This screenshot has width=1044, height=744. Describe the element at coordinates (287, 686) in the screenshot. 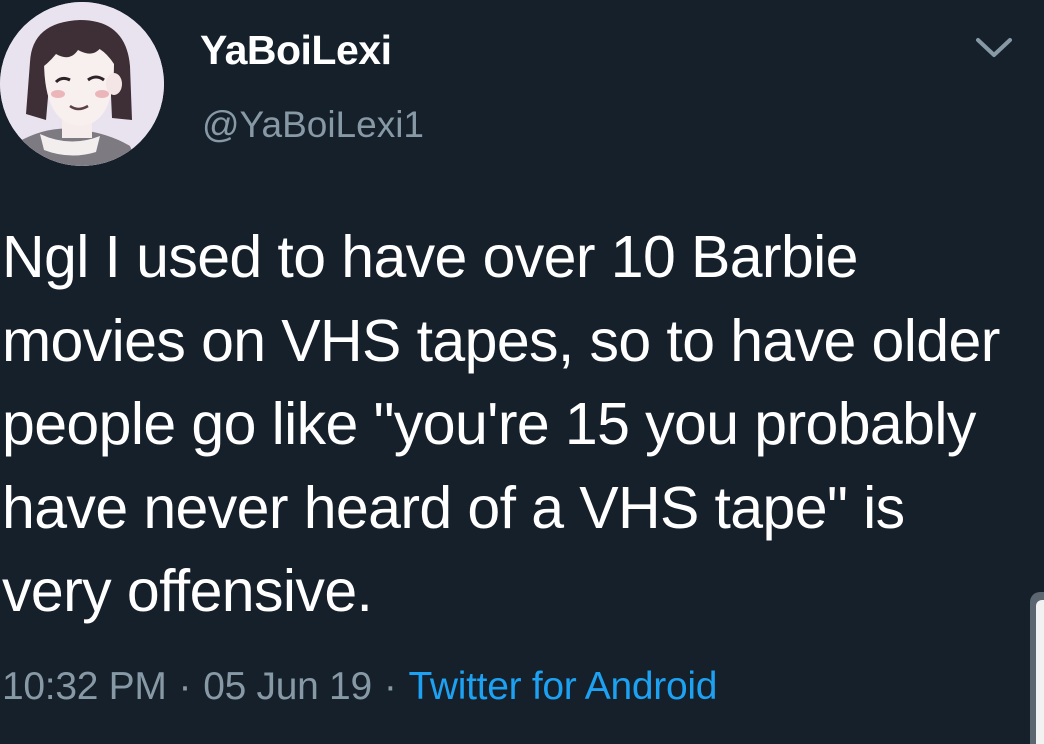

I see `tweet-date: 05 Jun 19` at that location.